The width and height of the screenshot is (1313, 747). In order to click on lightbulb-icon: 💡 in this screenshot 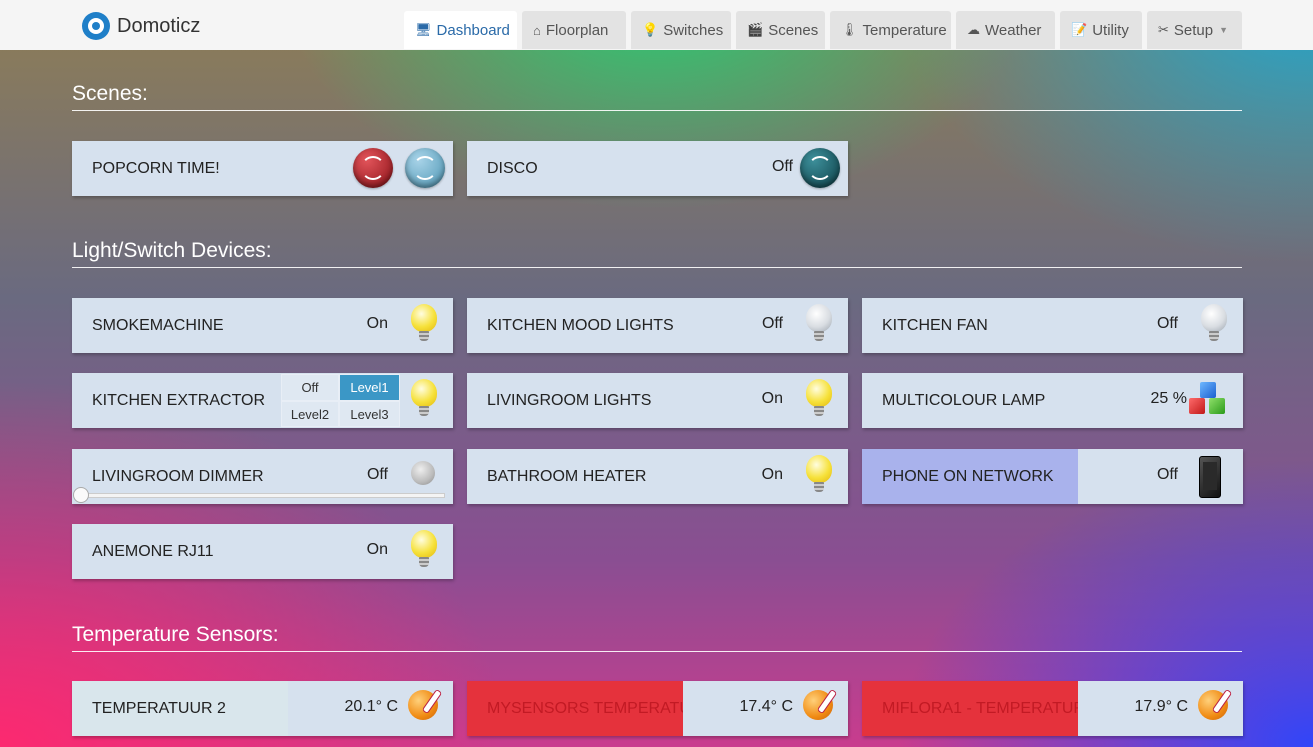, I will do `click(650, 29)`.